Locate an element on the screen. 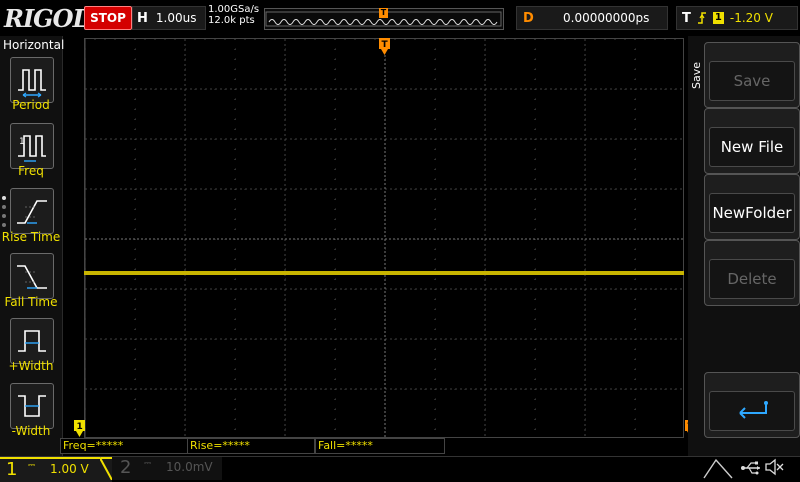 The height and width of the screenshot is (482, 800). delete-label: Delete is located at coordinates (752, 279).